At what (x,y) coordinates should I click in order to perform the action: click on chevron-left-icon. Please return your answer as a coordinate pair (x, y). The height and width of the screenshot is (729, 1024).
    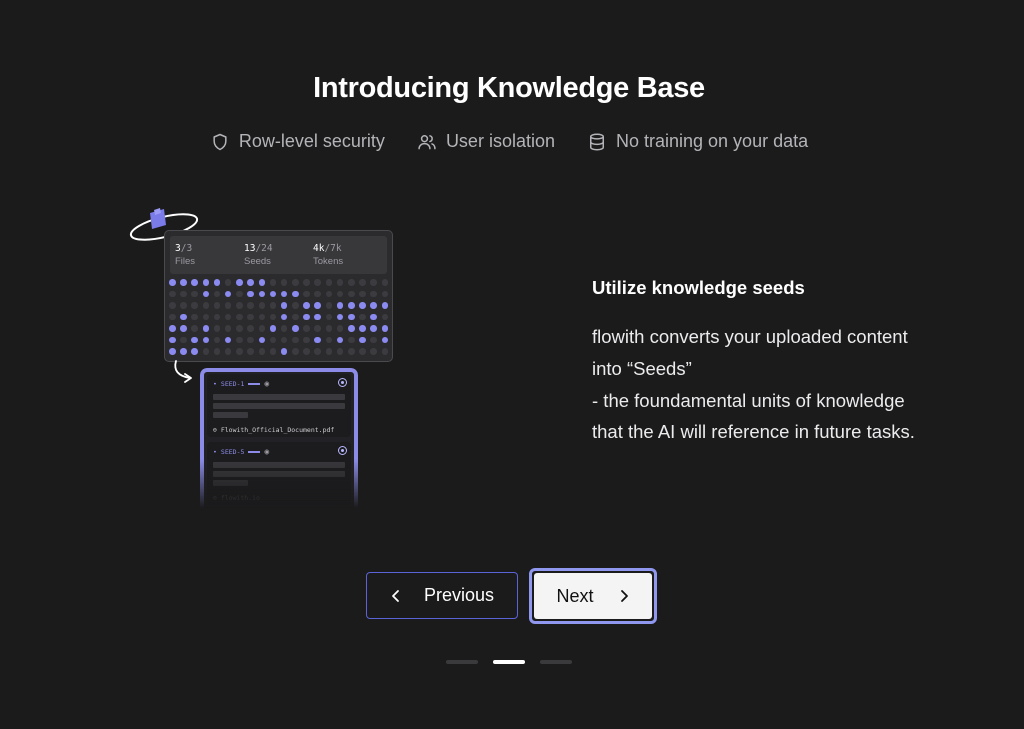
    Looking at the image, I should click on (395, 595).